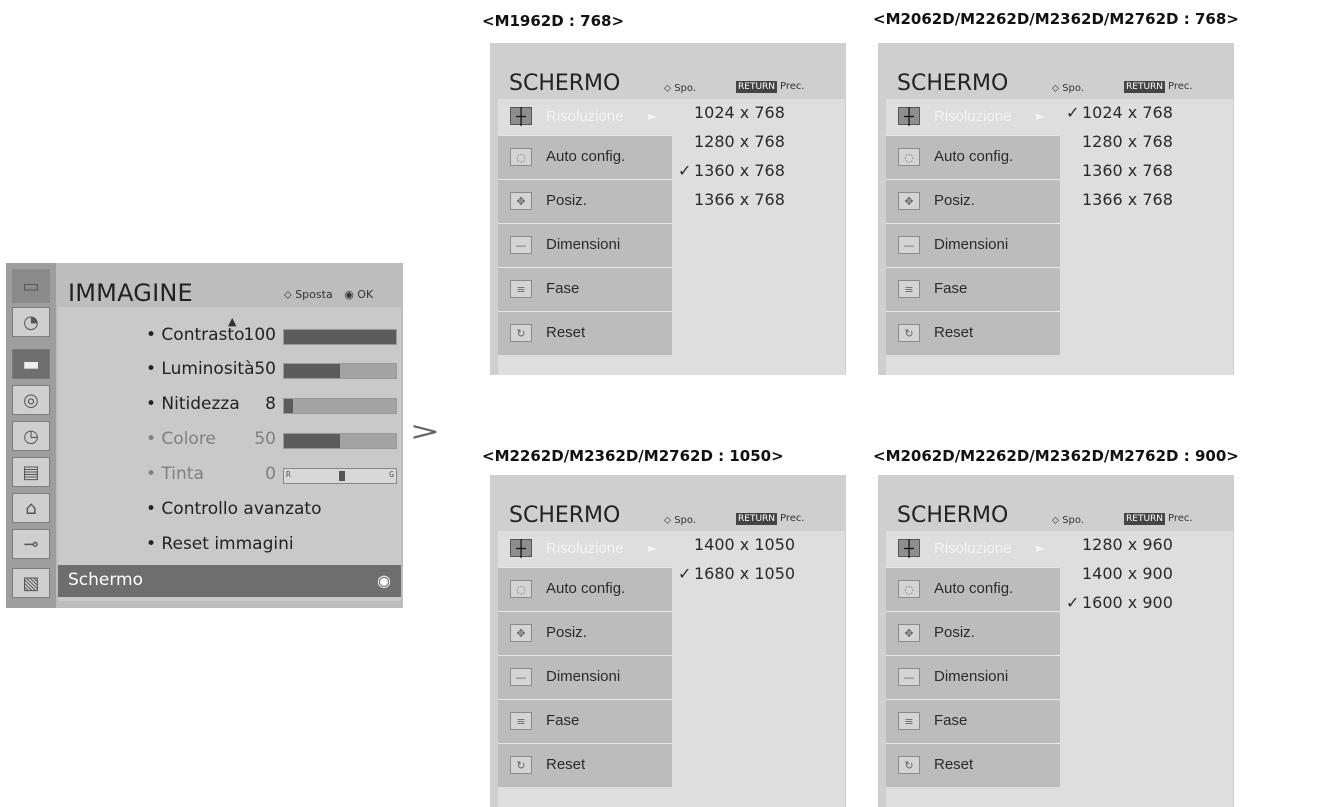 The height and width of the screenshot is (807, 1326). I want to click on picture-icon: ▬, so click(31, 364).